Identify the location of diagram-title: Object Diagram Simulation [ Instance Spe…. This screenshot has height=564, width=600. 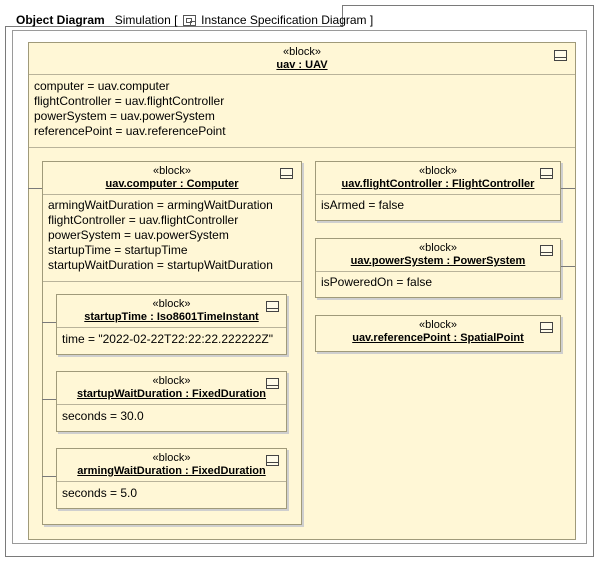
(194, 20).